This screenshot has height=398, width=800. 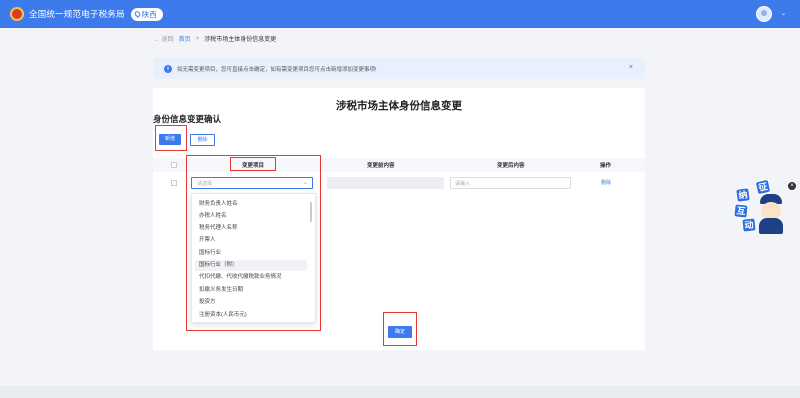 What do you see at coordinates (185, 38) in the screenshot?
I see `breadcrumb-home: 首页` at bounding box center [185, 38].